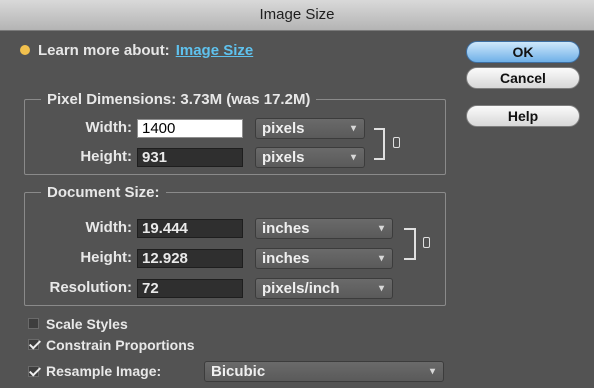 This screenshot has width=594, height=388. I want to click on learn-more: Learn more about: Image Size, so click(136, 50).